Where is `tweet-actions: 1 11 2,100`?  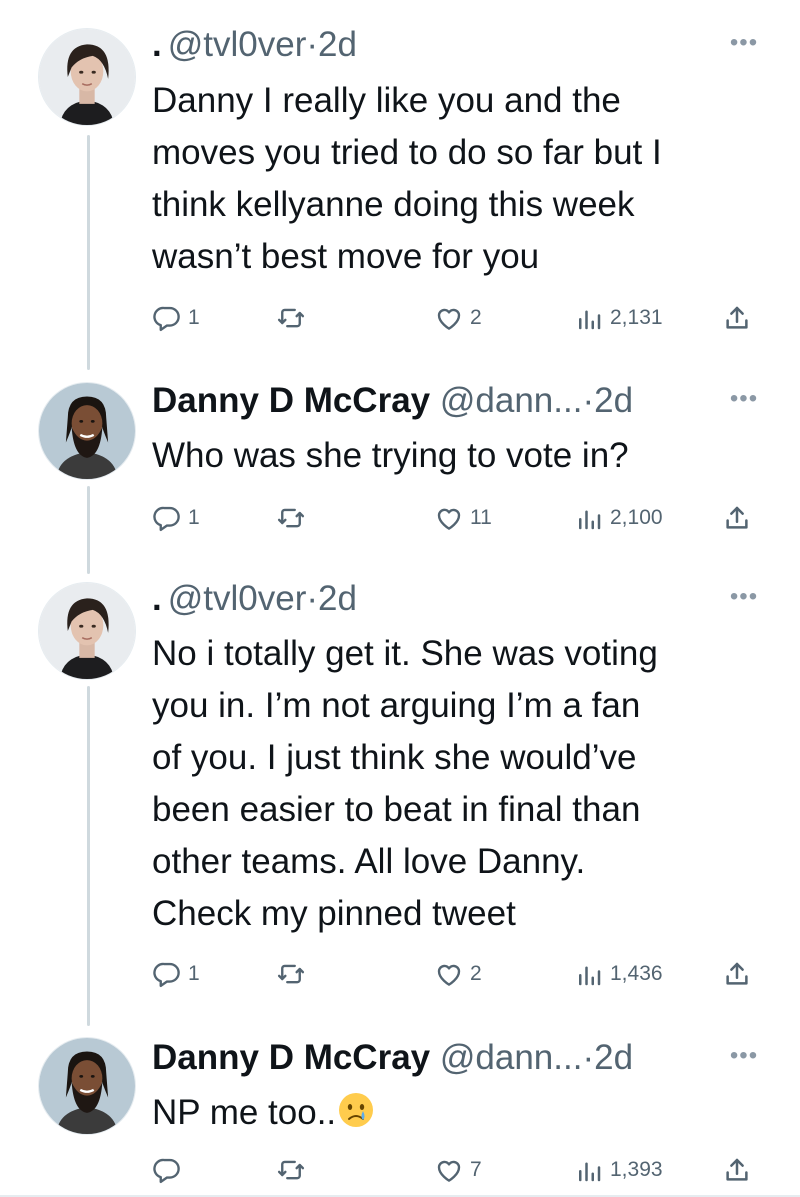 tweet-actions: 1 11 2,100 is located at coordinates (457, 518).